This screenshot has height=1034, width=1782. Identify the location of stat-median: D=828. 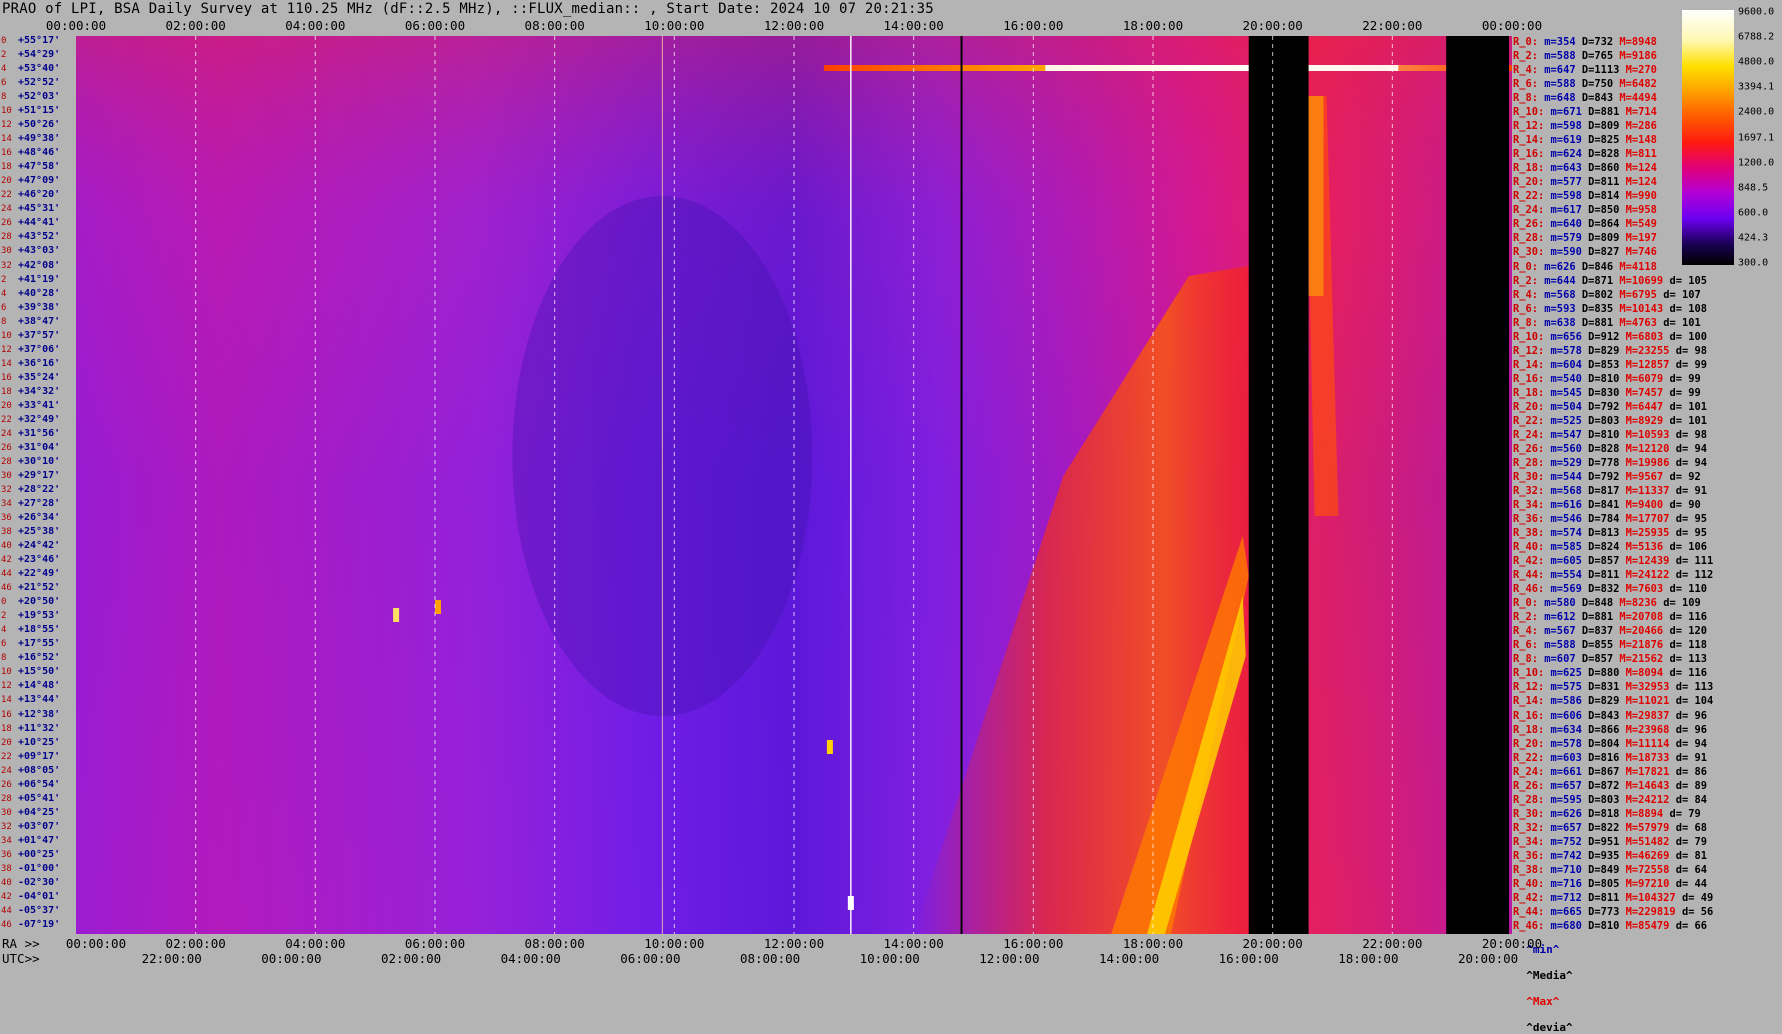
(1604, 154).